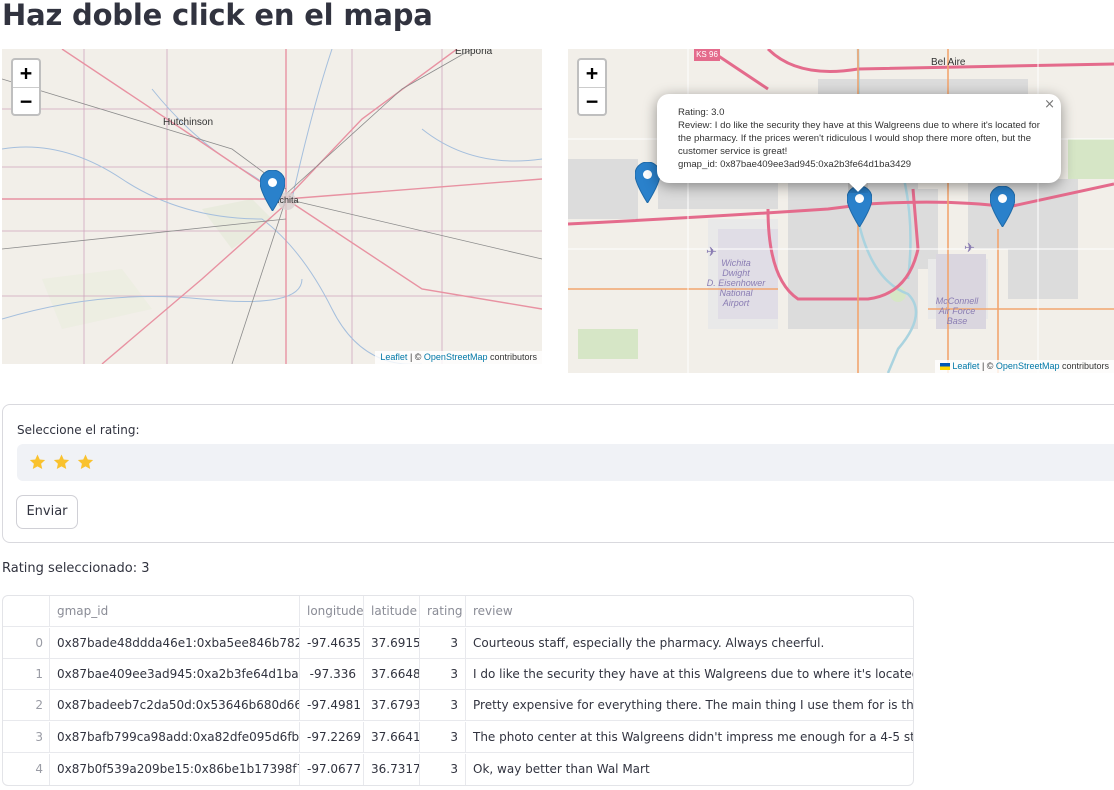 The height and width of the screenshot is (790, 1114). What do you see at coordinates (26, 737) in the screenshot?
I see `cell-index: 3` at bounding box center [26, 737].